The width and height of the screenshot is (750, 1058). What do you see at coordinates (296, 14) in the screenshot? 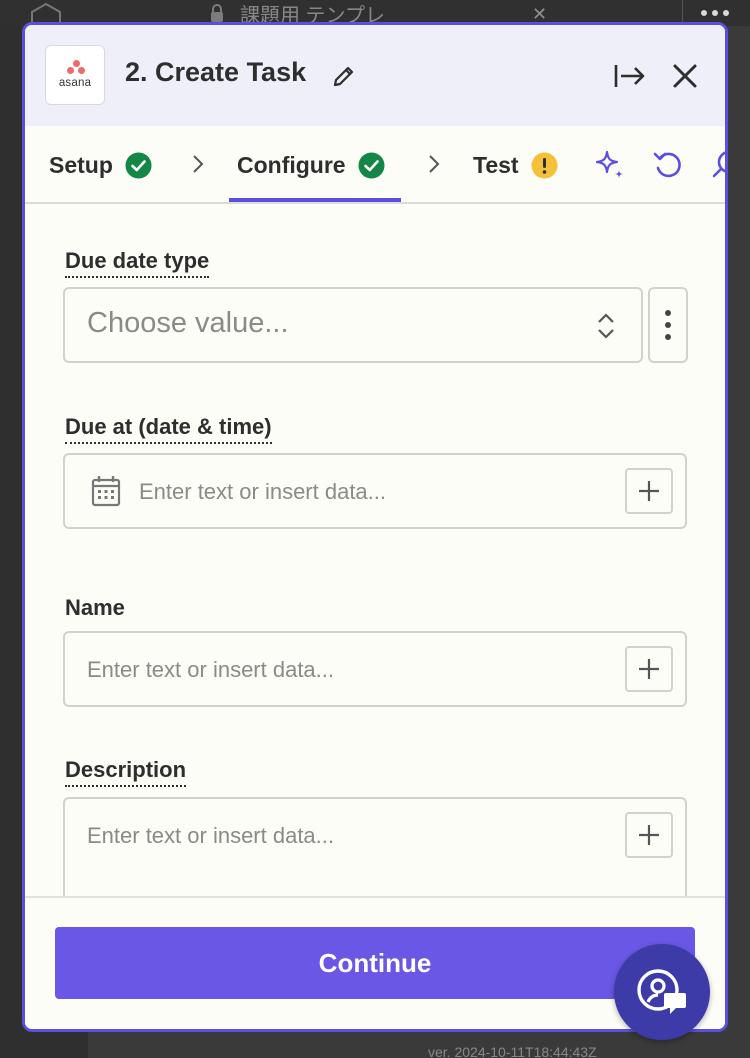
I see `background-zap-title: 課題用 テンプレ` at bounding box center [296, 14].